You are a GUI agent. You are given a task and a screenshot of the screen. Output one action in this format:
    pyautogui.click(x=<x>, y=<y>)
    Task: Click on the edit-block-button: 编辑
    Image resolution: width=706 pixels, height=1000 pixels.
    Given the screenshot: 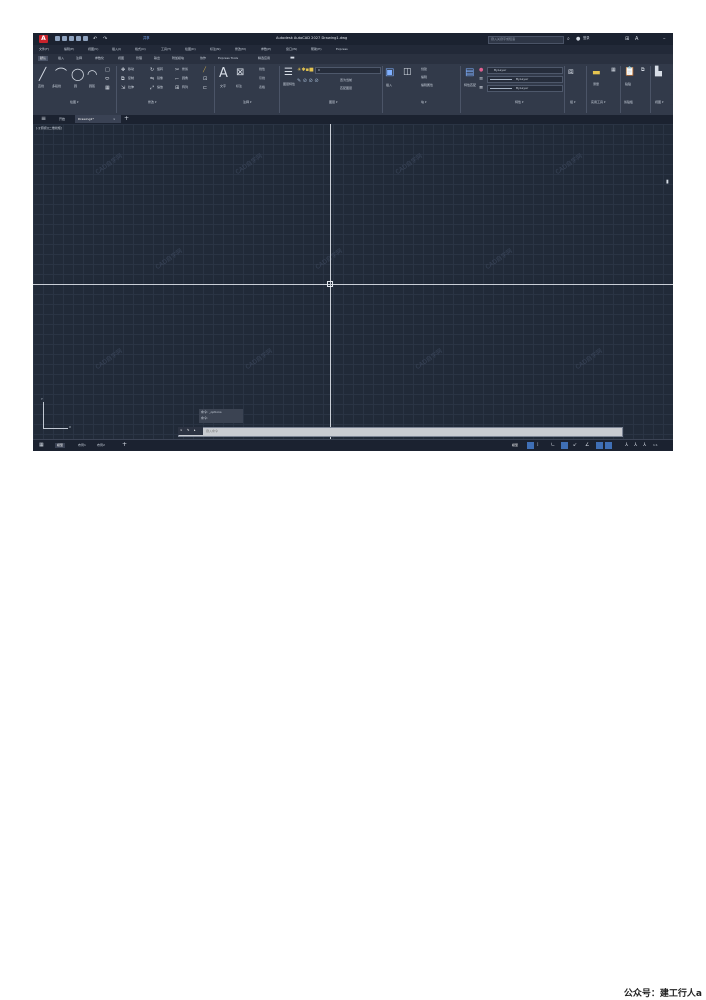 What is the action you would take?
    pyautogui.click(x=424, y=77)
    